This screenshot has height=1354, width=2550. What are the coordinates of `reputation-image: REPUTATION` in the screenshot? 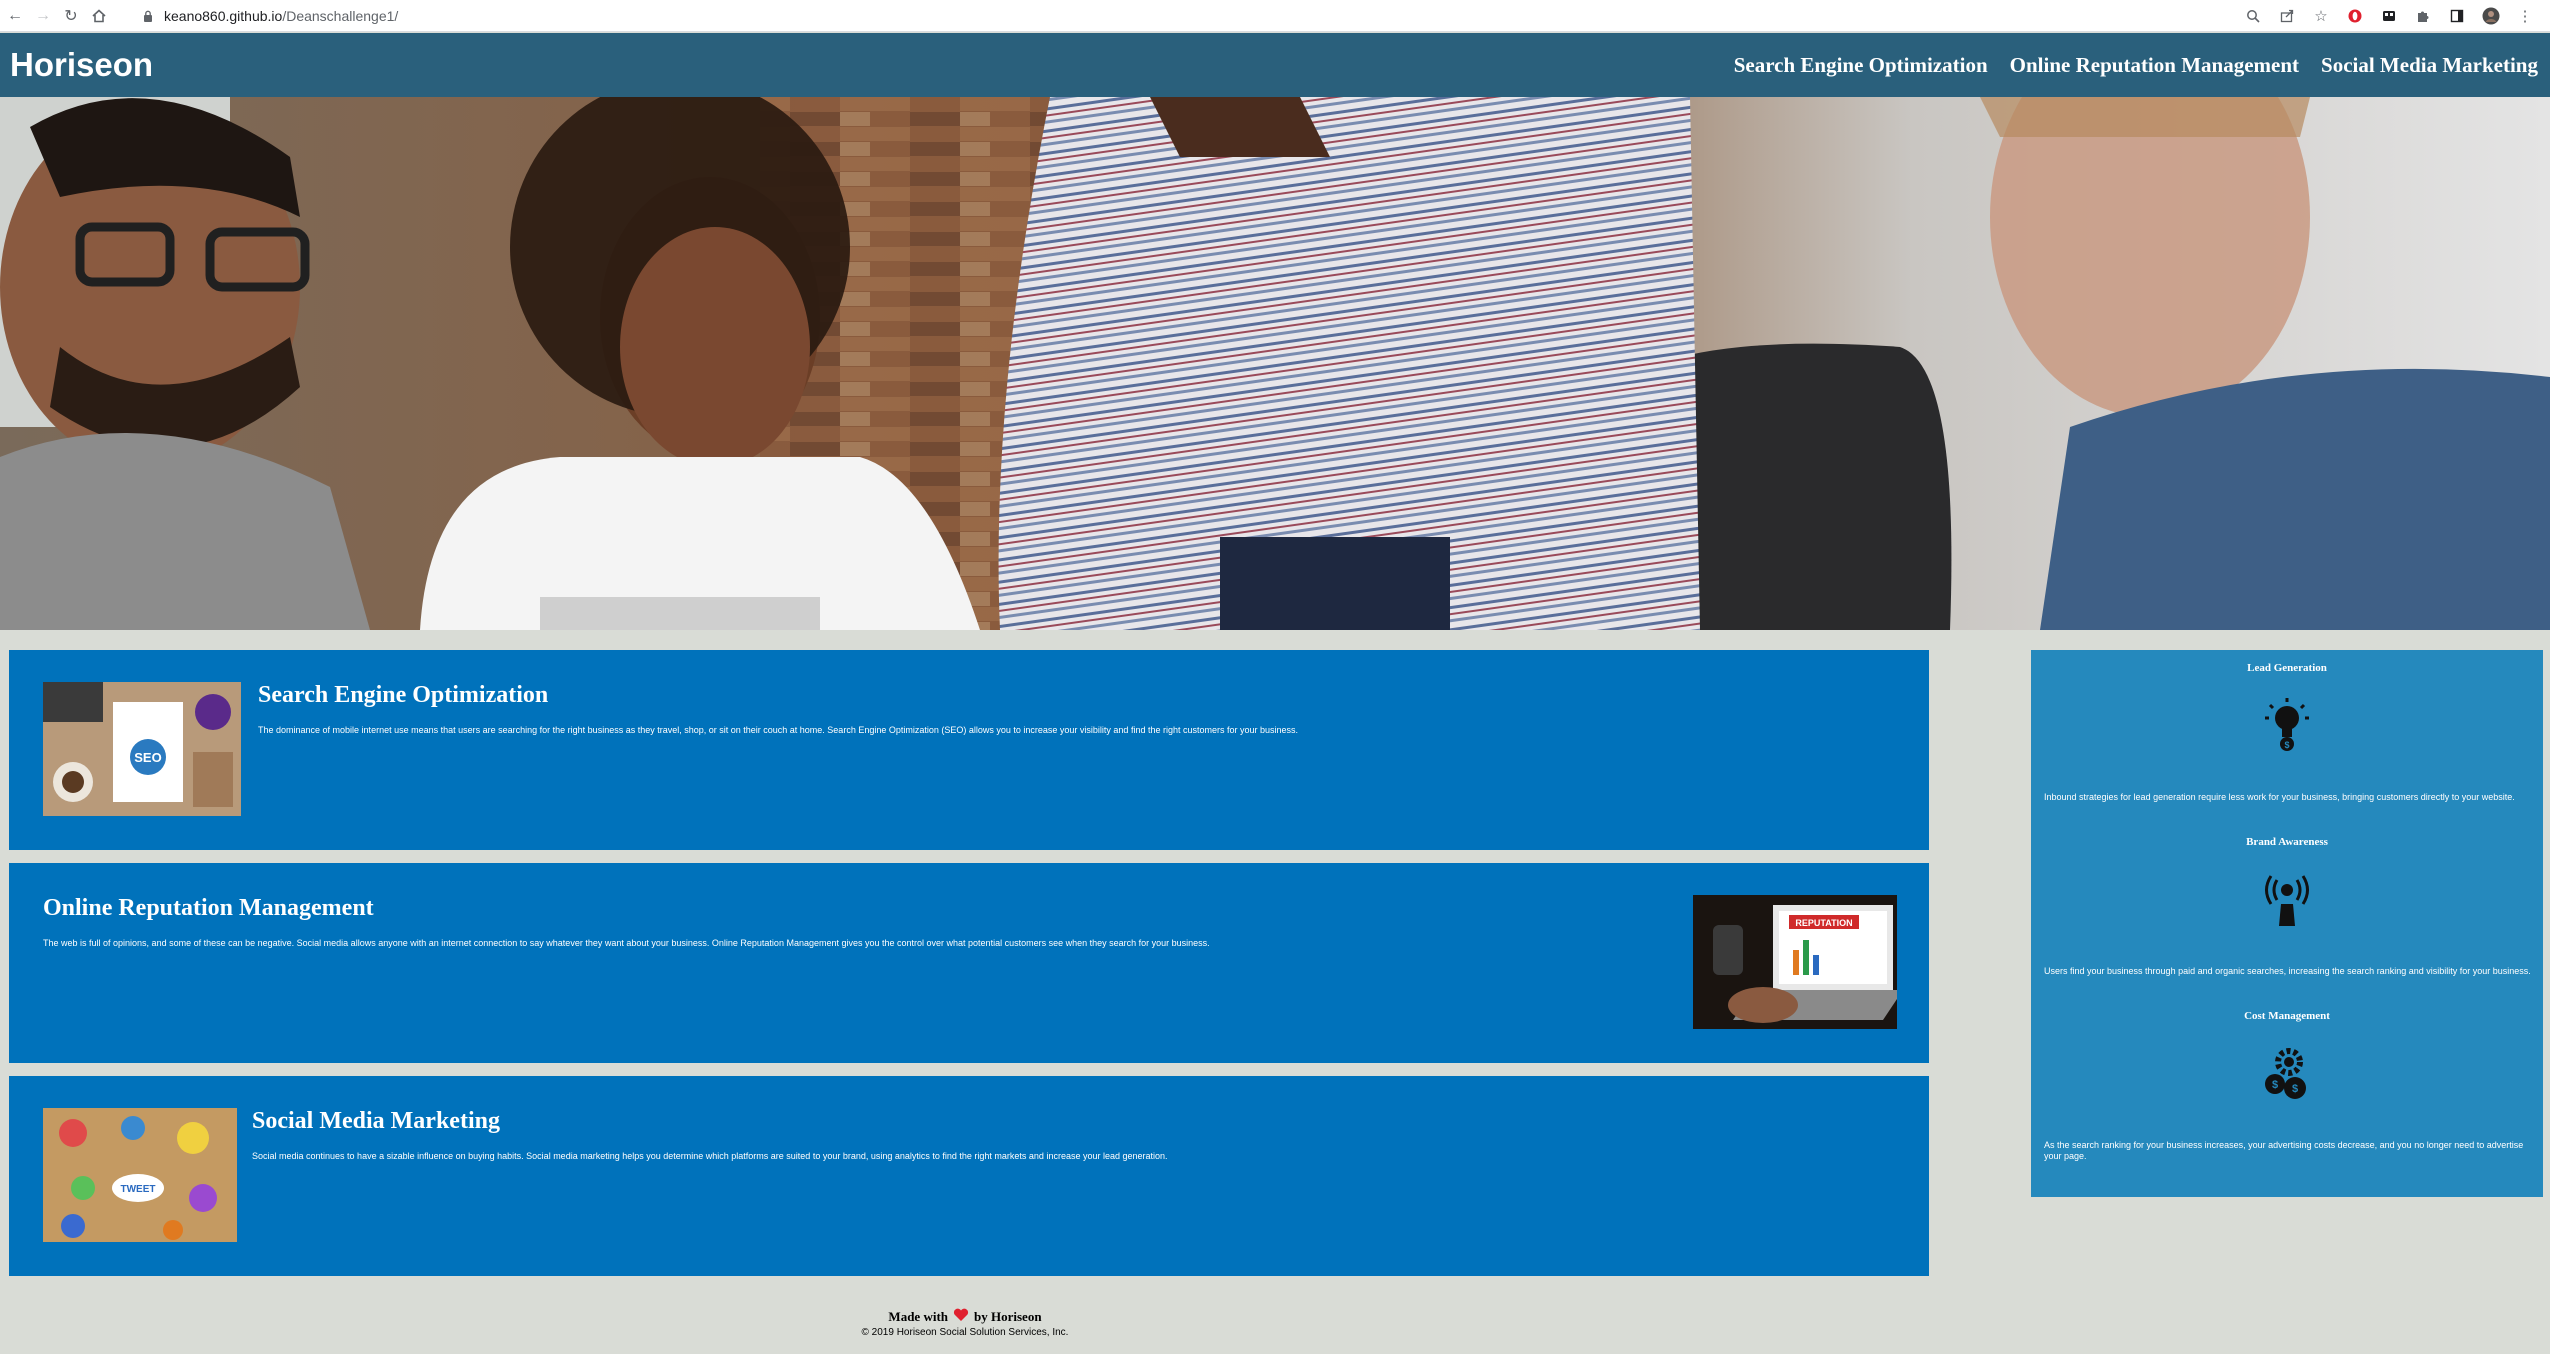 It's located at (1795, 962).